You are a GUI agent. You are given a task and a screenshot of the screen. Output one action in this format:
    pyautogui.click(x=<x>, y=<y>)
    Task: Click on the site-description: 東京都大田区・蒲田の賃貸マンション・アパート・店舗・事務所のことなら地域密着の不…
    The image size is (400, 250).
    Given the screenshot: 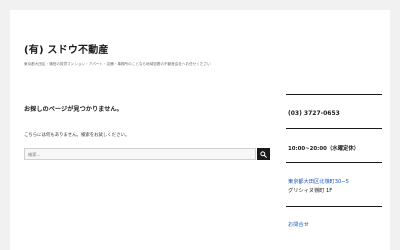 What is the action you would take?
    pyautogui.click(x=117, y=64)
    